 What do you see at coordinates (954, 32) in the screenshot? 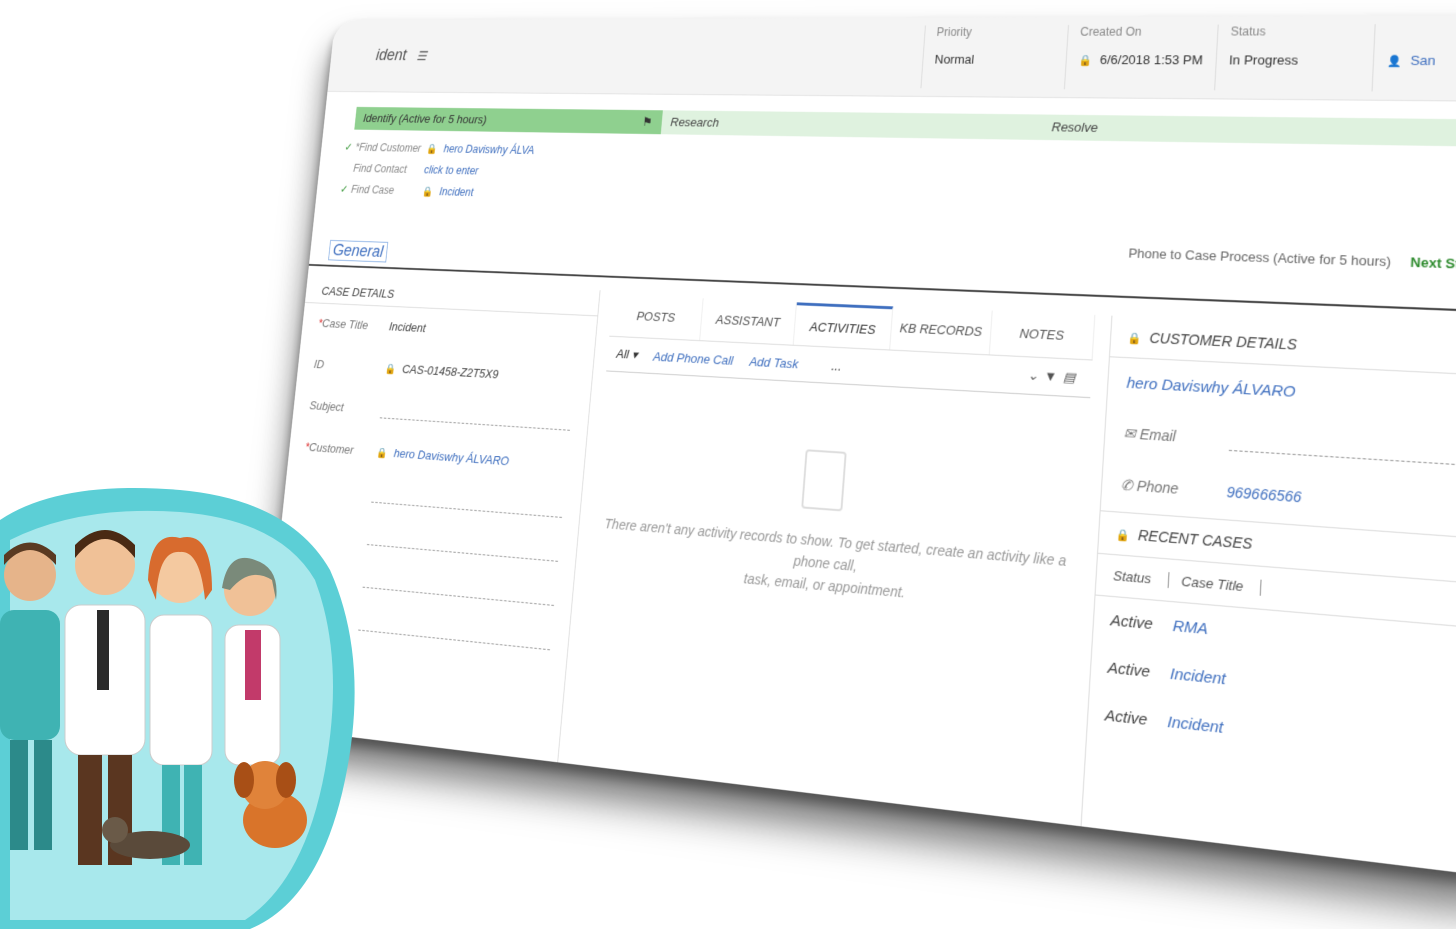
I see `priority-label: Priority` at bounding box center [954, 32].